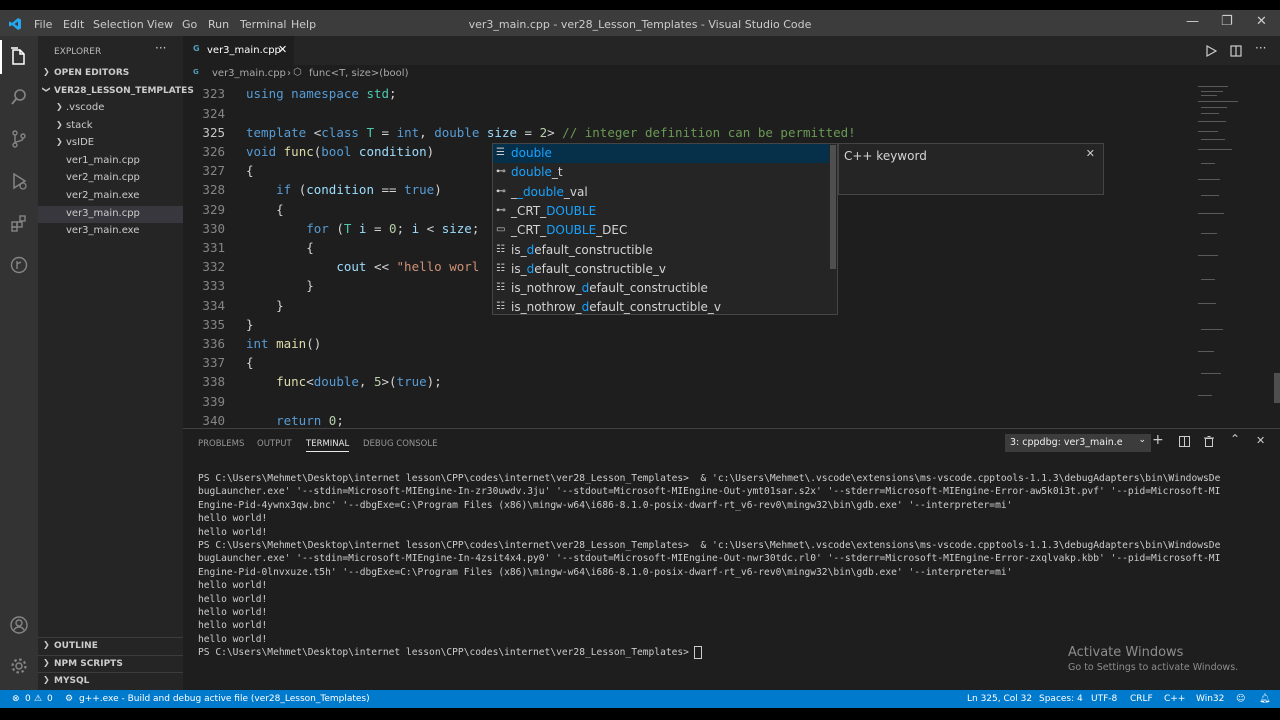  What do you see at coordinates (19, 97) in the screenshot?
I see `search-icon` at bounding box center [19, 97].